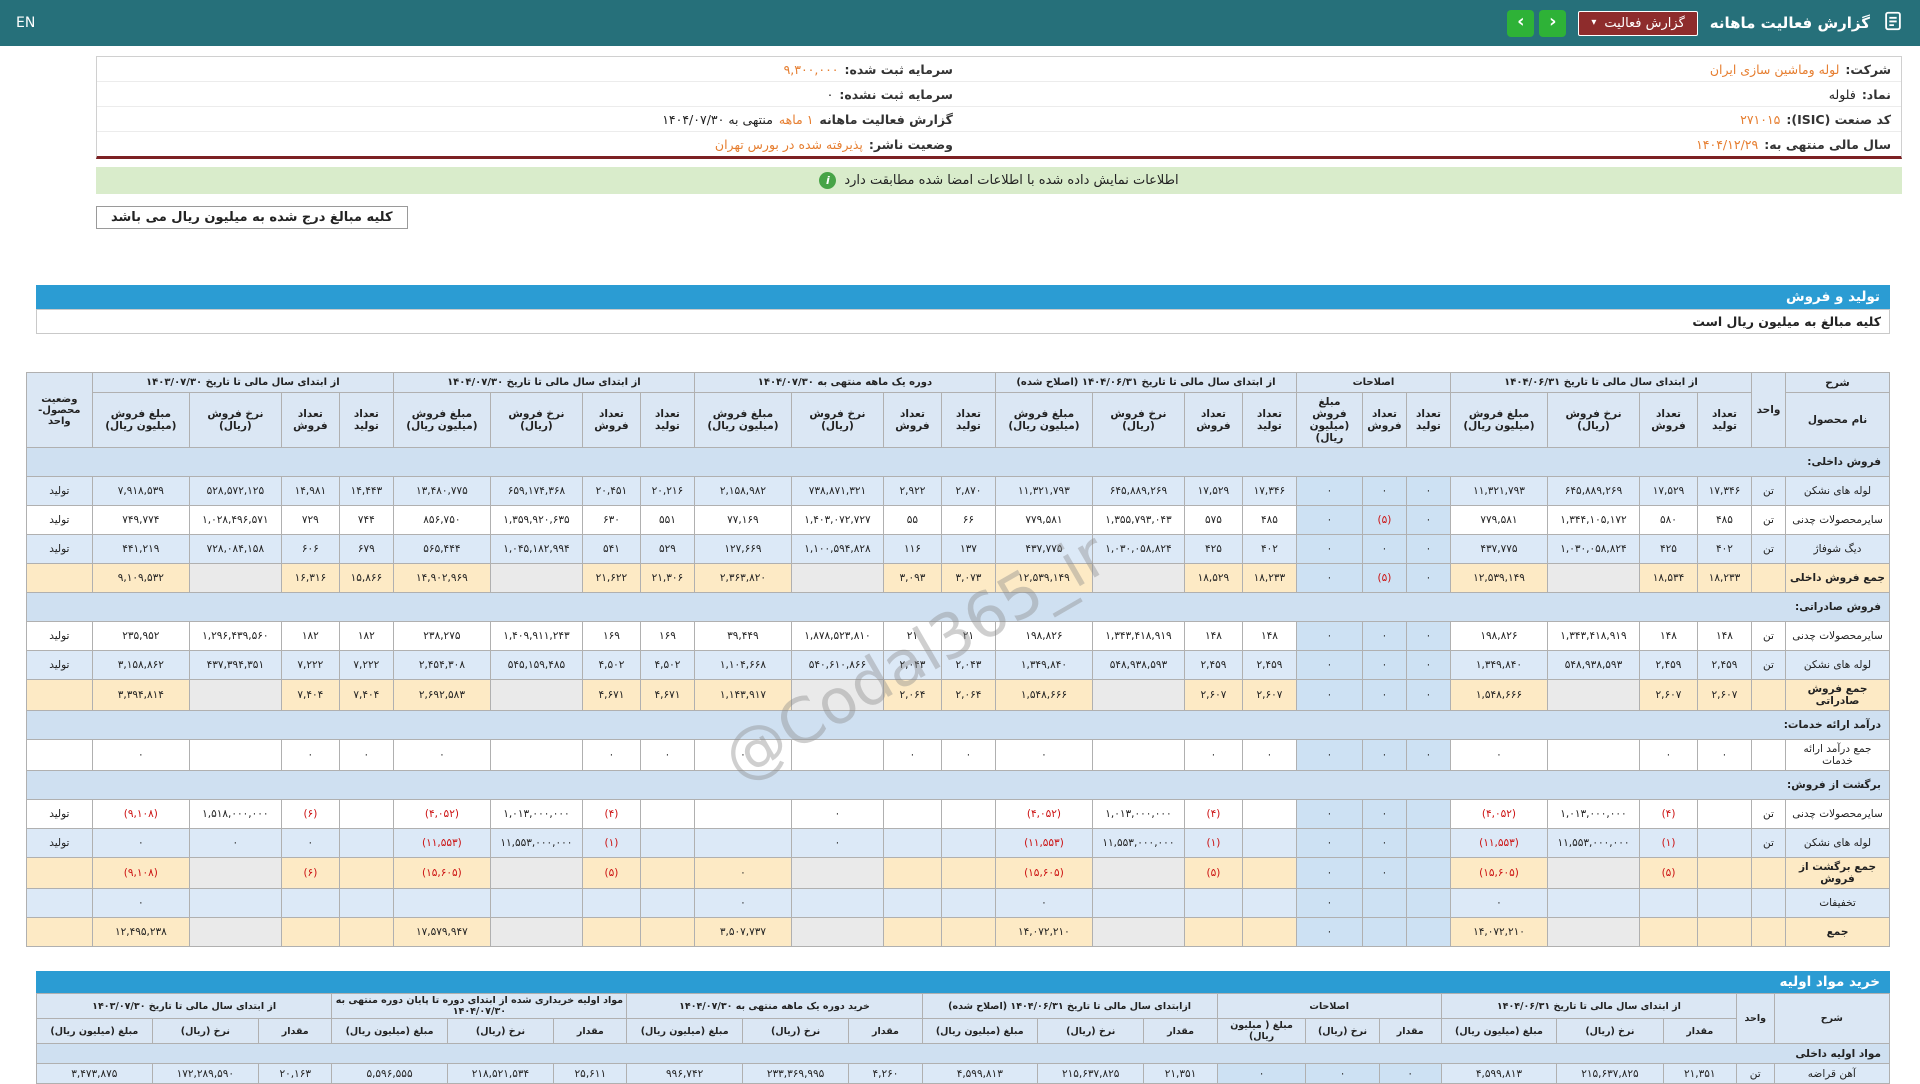 This screenshot has width=1920, height=1084. What do you see at coordinates (1789, 23) in the screenshot?
I see `page-title: گزارش فعالیت ماهانه` at bounding box center [1789, 23].